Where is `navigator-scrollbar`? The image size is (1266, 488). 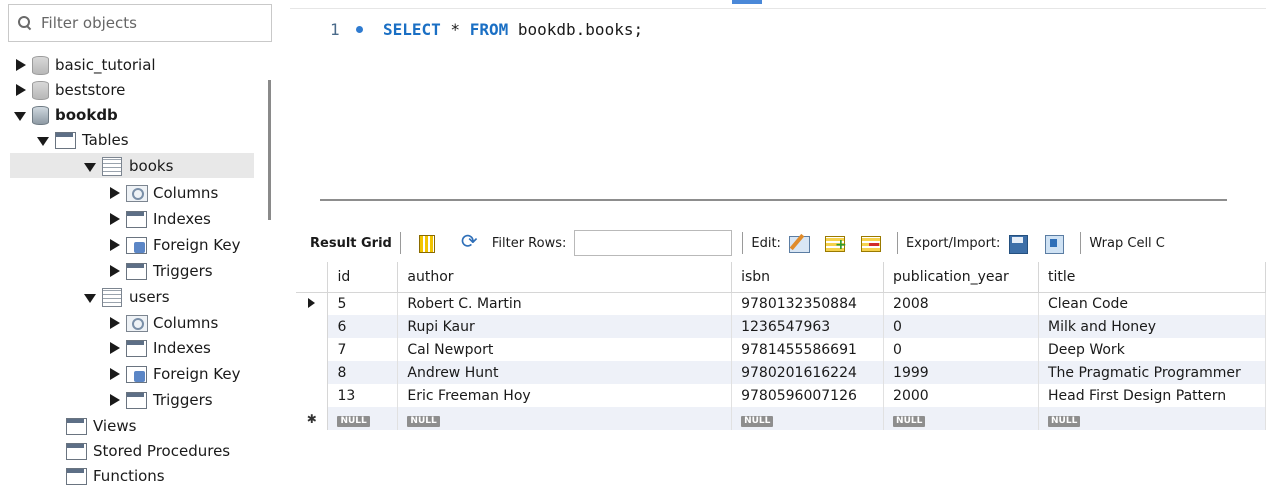 navigator-scrollbar is located at coordinates (269, 150).